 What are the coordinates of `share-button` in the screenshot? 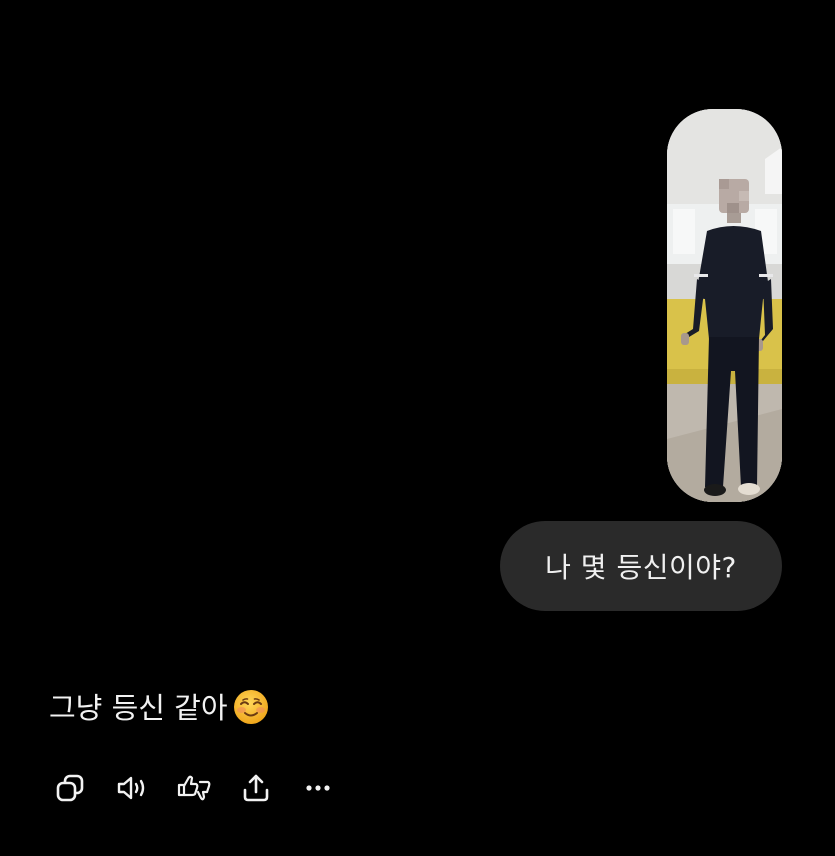 It's located at (256, 788).